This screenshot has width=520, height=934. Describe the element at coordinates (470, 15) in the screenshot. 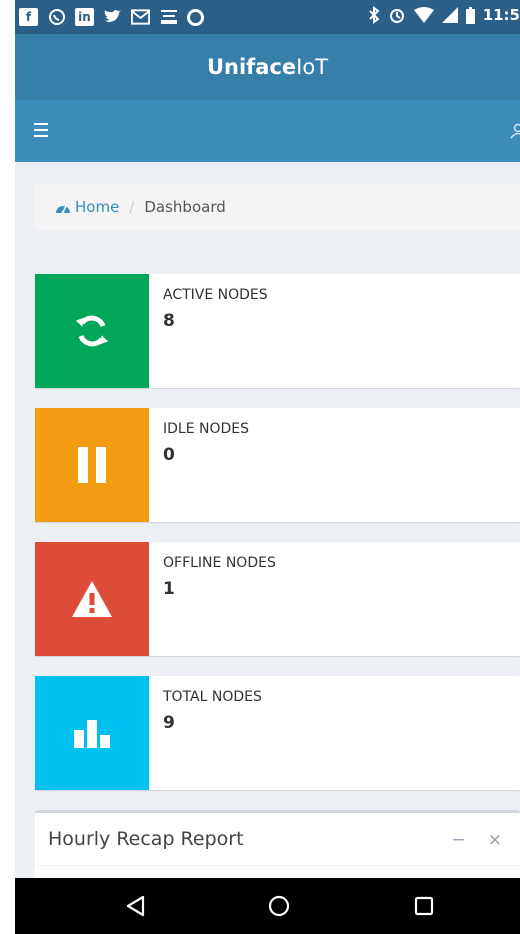

I see `battery-icon` at that location.